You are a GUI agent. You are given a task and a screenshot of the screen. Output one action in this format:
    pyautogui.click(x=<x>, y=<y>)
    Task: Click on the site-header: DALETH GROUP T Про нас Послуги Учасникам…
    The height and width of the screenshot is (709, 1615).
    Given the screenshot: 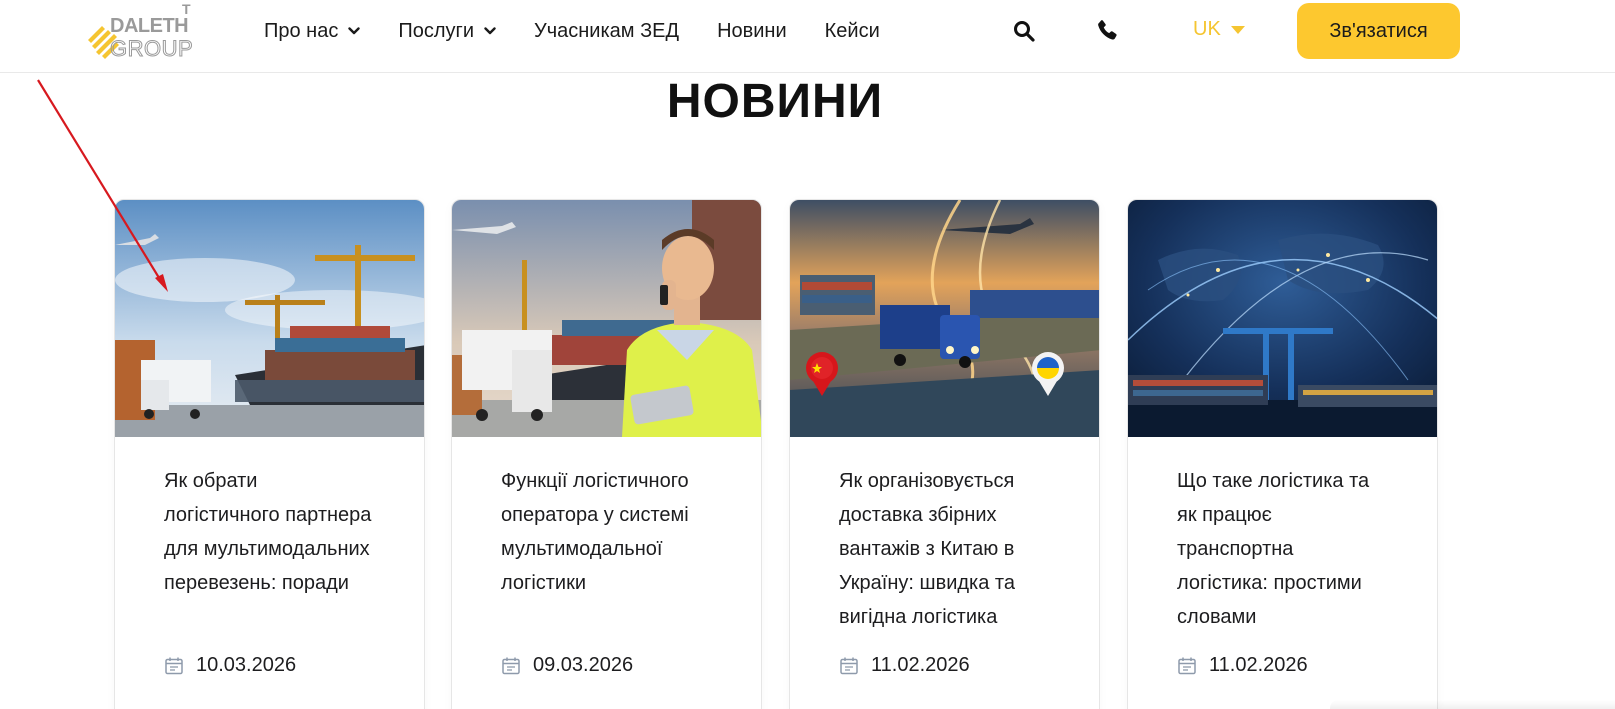 What is the action you would take?
    pyautogui.click(x=807, y=36)
    